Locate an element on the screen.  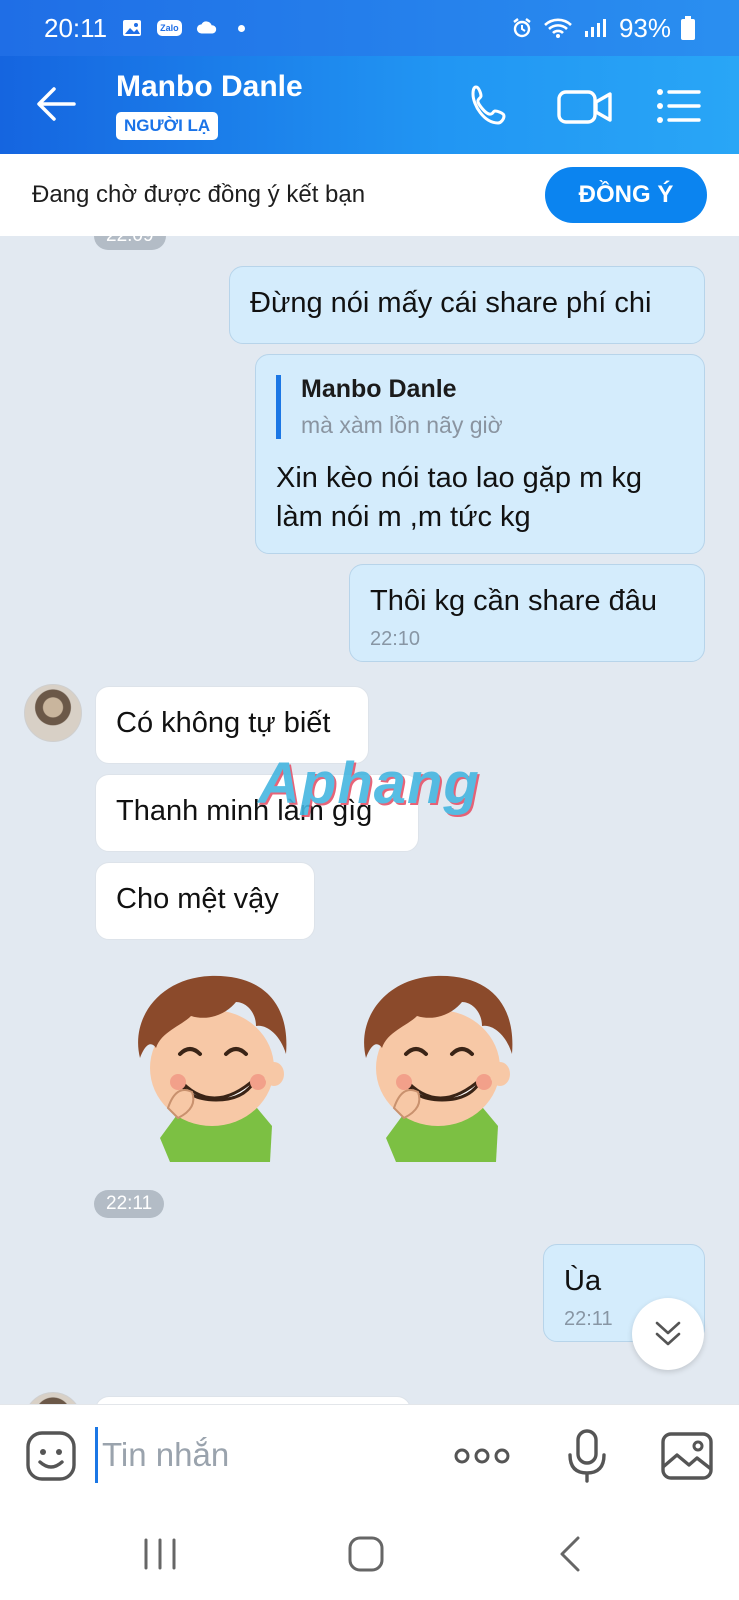
status-time: 20:11 is located at coordinates (76, 27).